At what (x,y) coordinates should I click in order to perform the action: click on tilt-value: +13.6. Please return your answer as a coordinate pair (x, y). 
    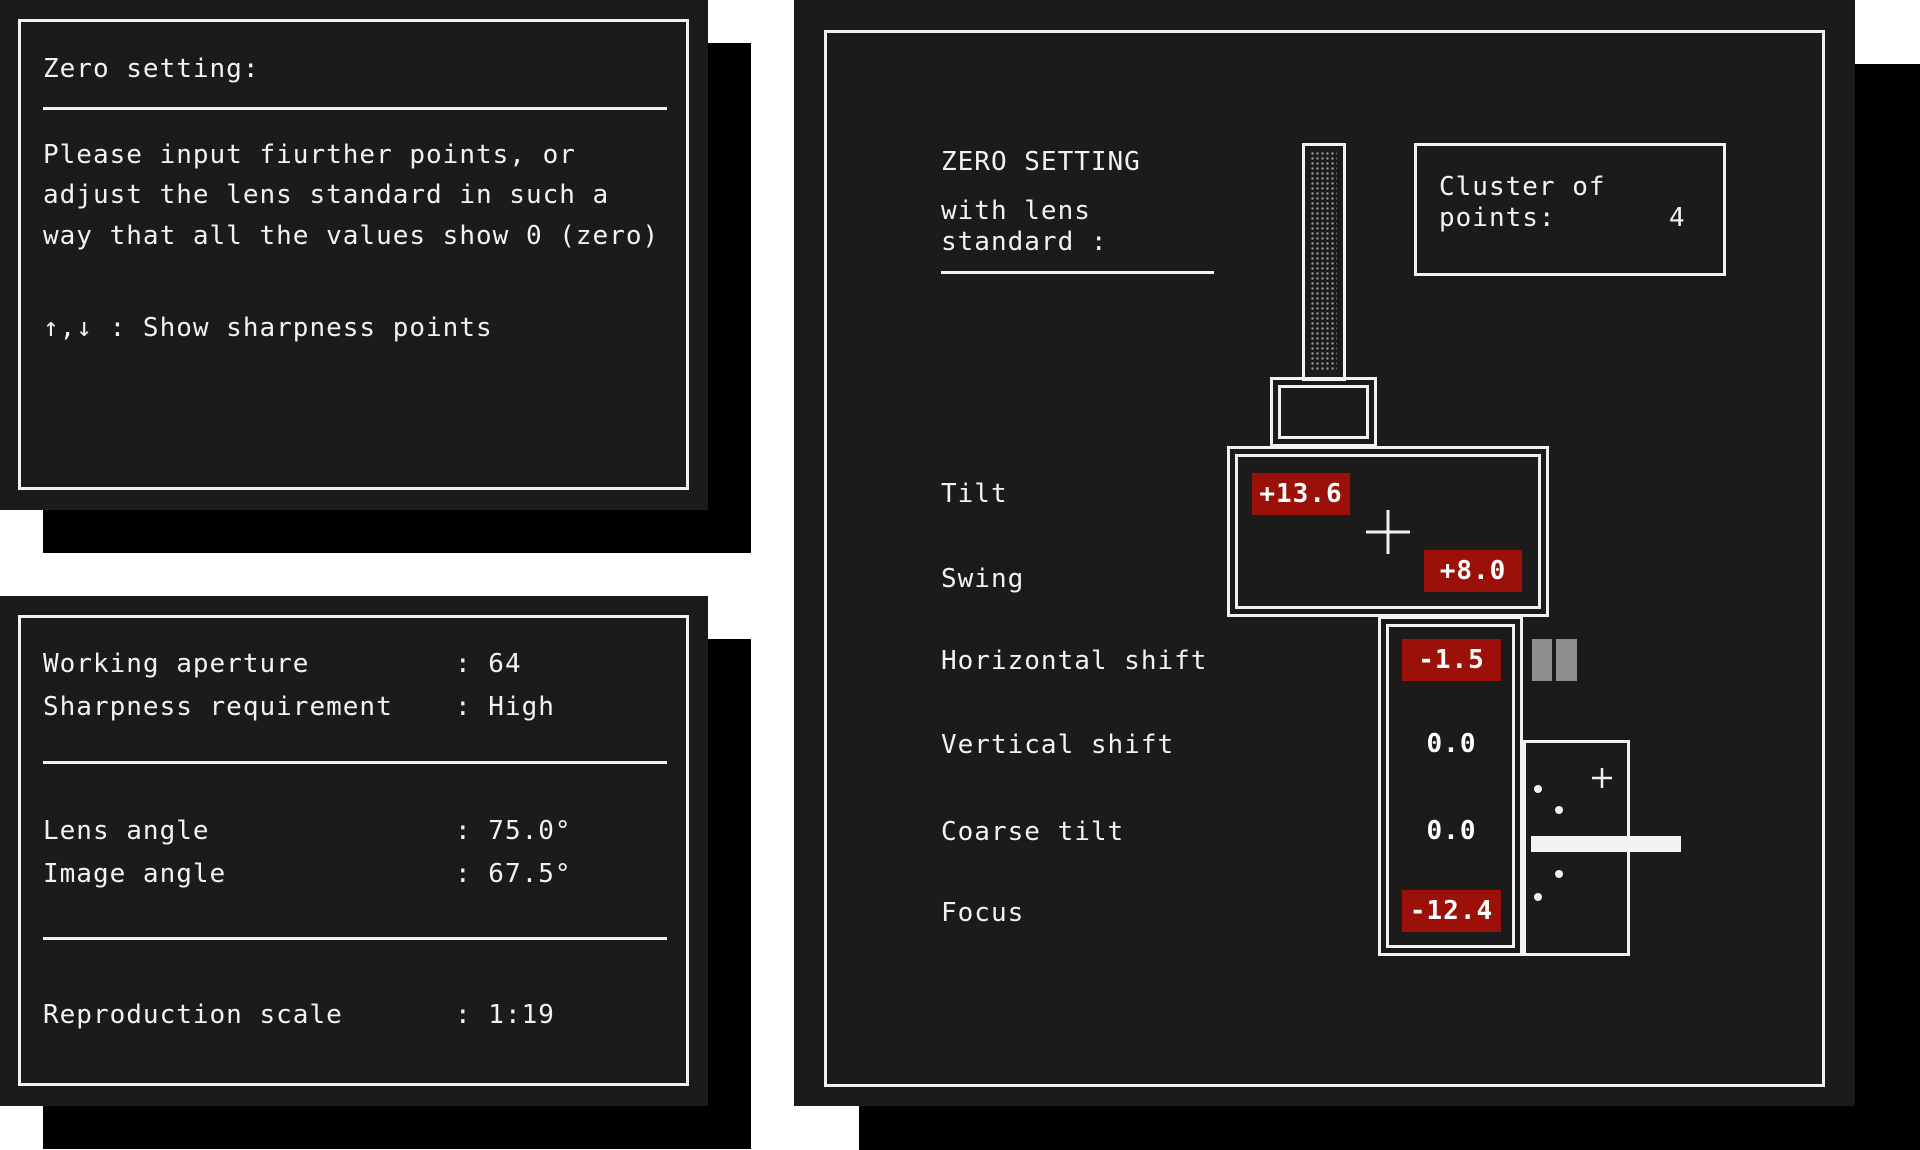
    Looking at the image, I should click on (1301, 494).